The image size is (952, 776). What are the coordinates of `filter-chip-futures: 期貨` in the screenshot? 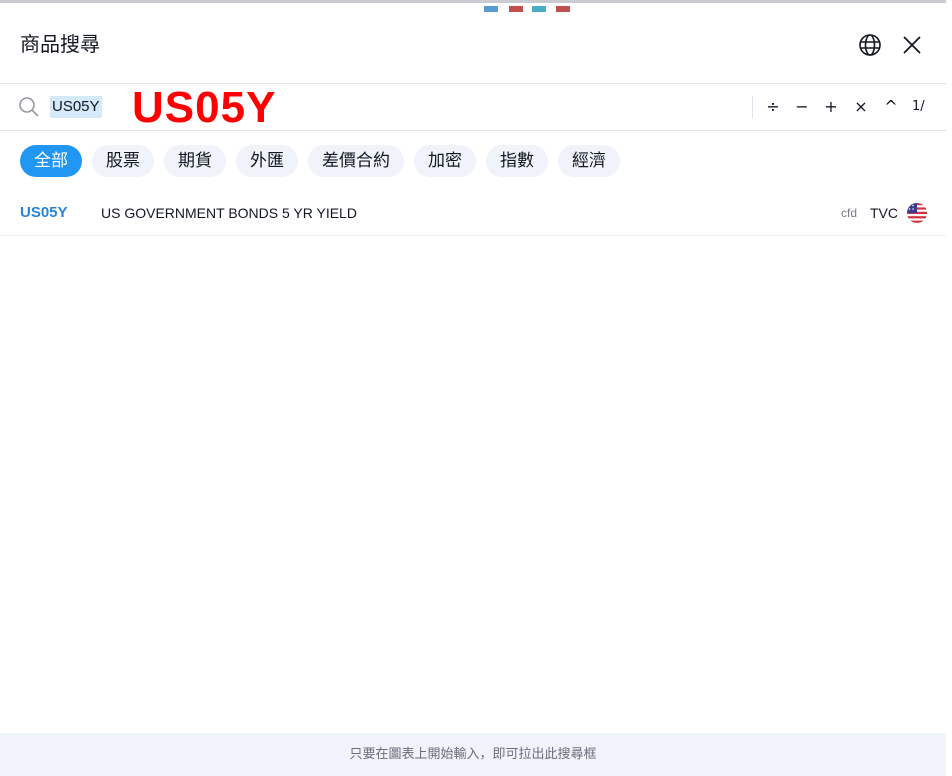 It's located at (195, 161).